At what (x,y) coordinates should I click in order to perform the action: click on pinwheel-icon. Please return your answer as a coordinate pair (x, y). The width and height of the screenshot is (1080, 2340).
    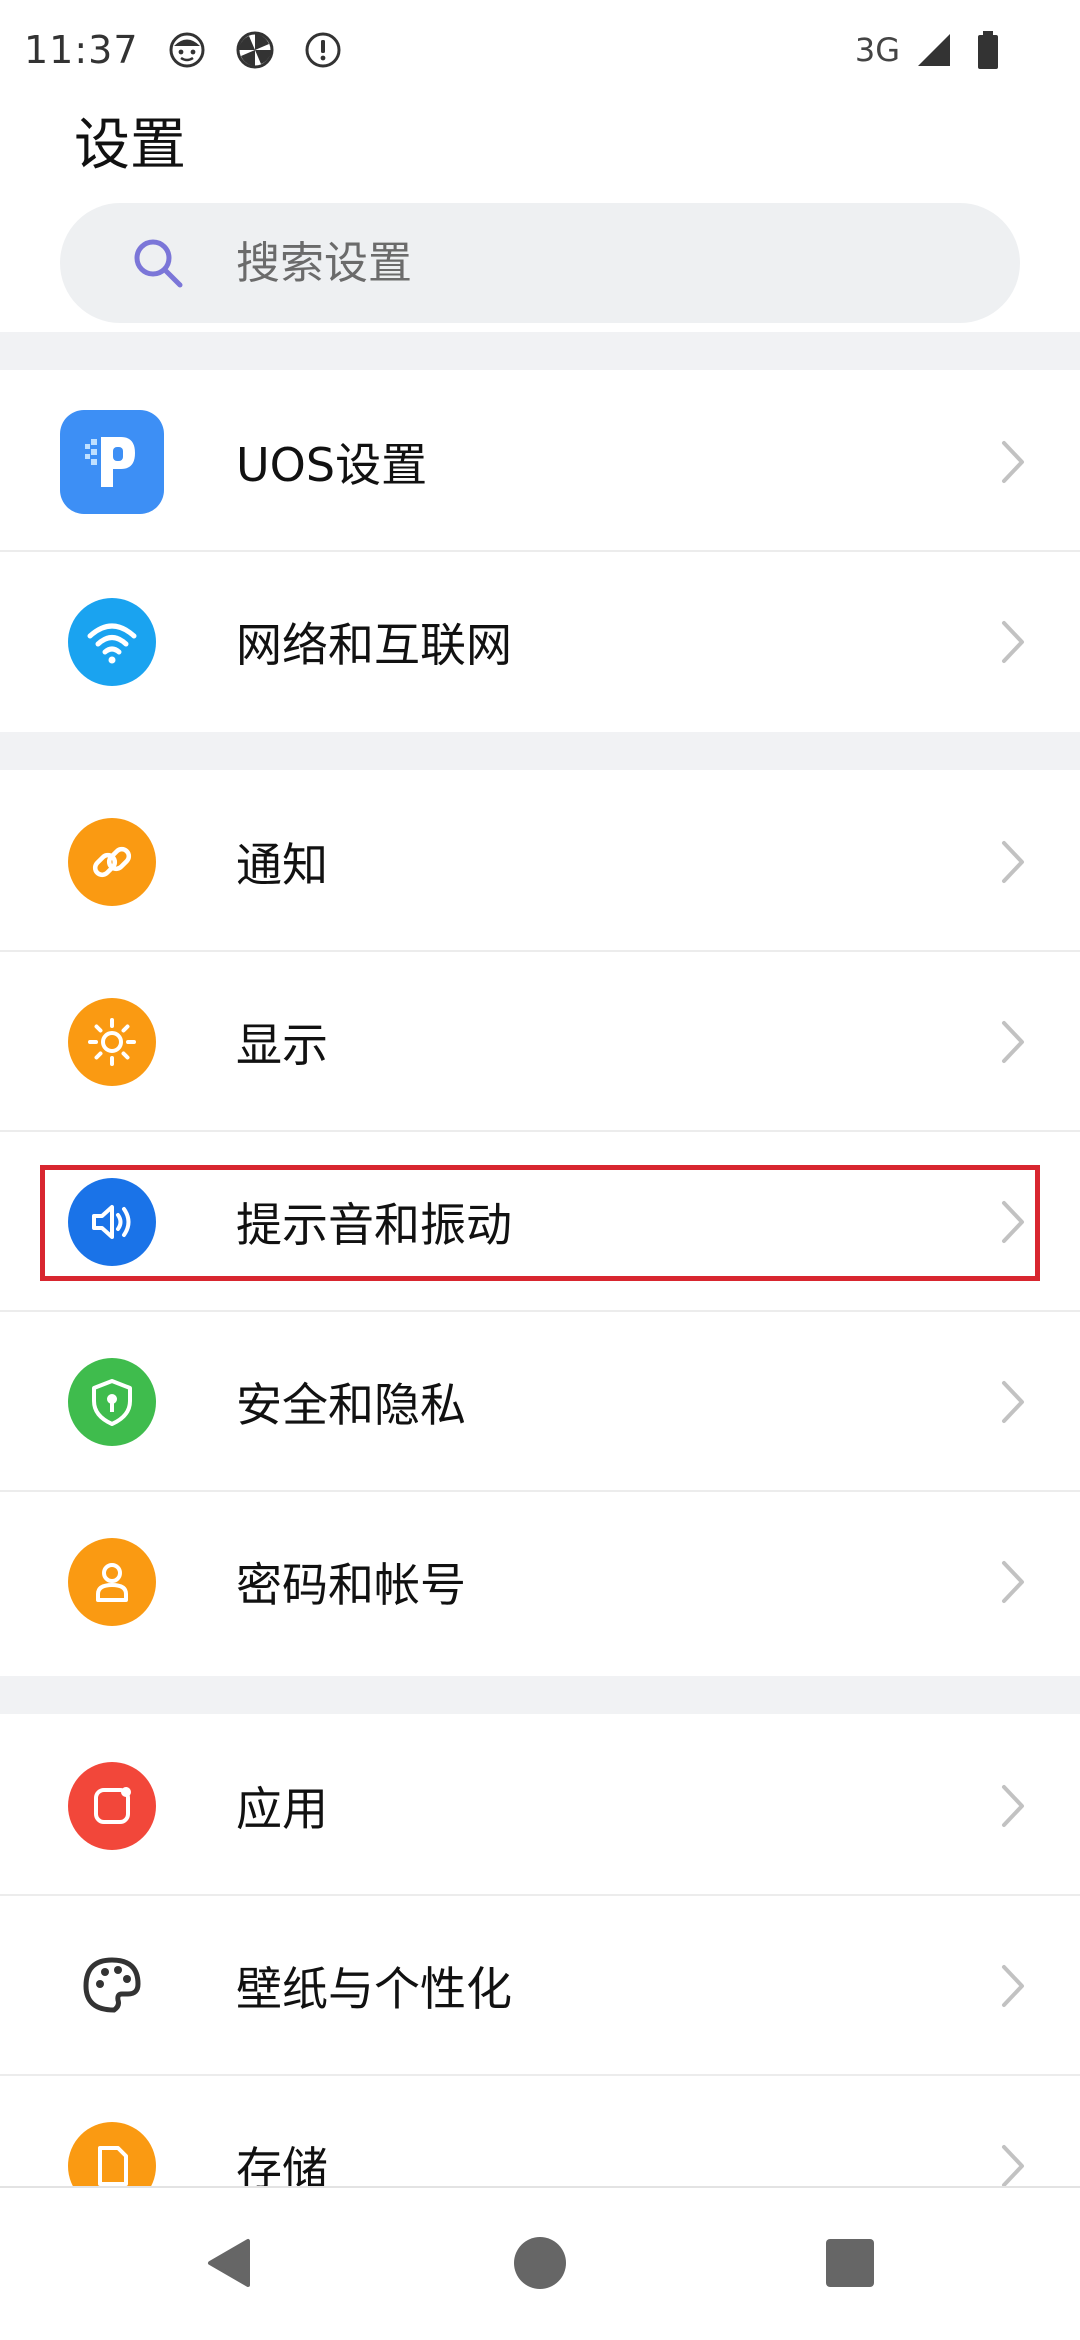
    Looking at the image, I should click on (255, 50).